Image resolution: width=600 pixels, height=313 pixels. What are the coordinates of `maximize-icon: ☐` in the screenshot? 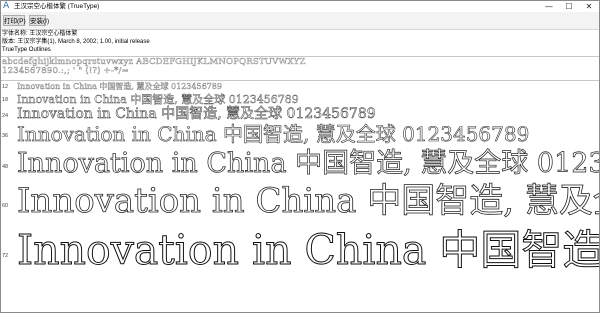 It's located at (569, 6).